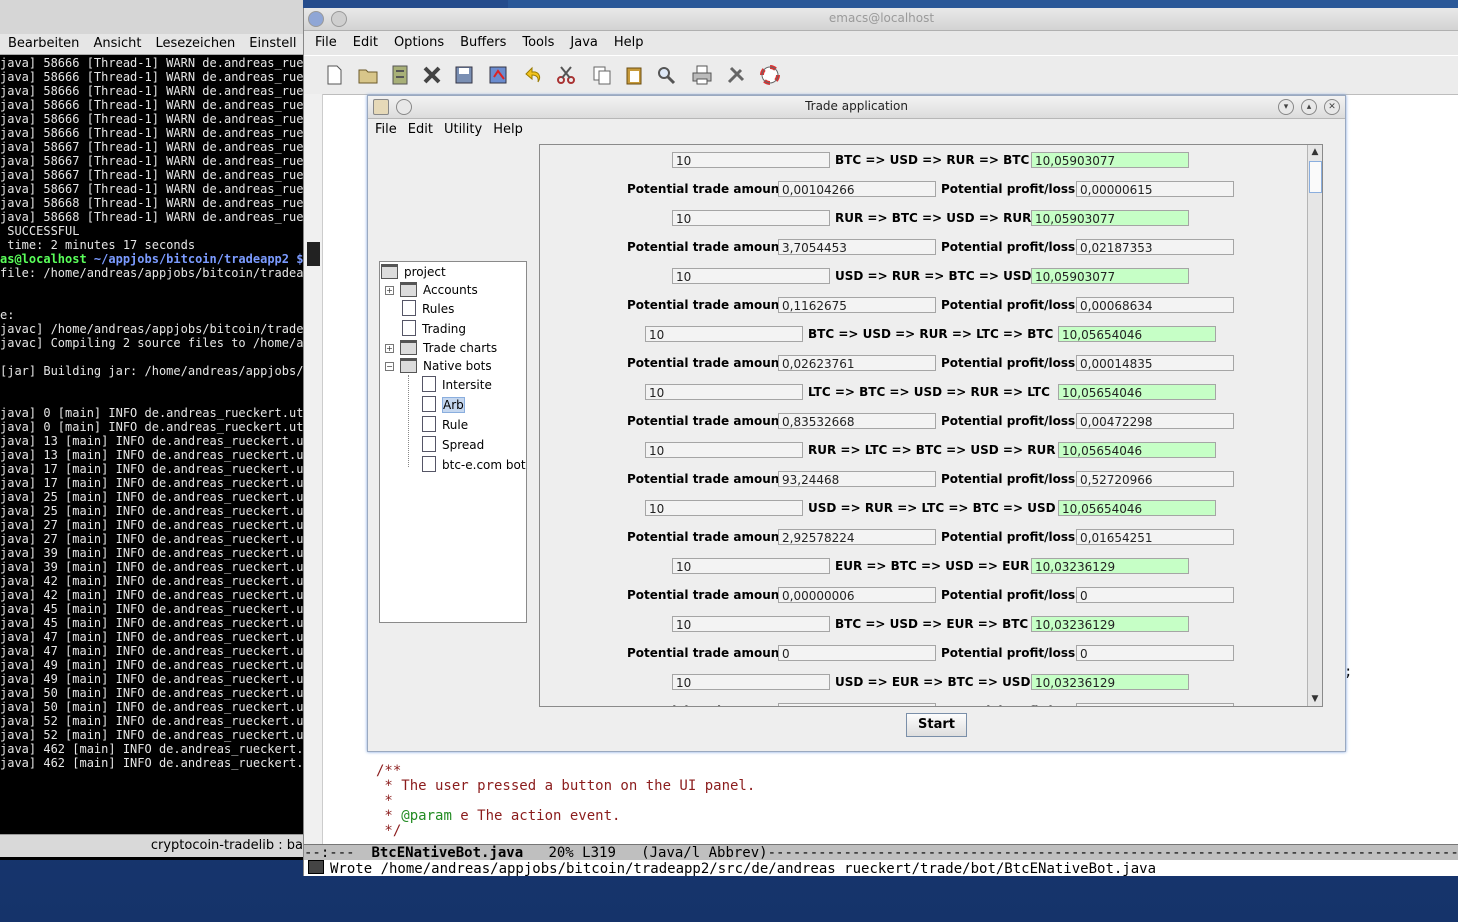 Image resolution: width=1458 pixels, height=922 pixels. Describe the element at coordinates (428, 309) in the screenshot. I see `tree-item-rules: Rules` at that location.